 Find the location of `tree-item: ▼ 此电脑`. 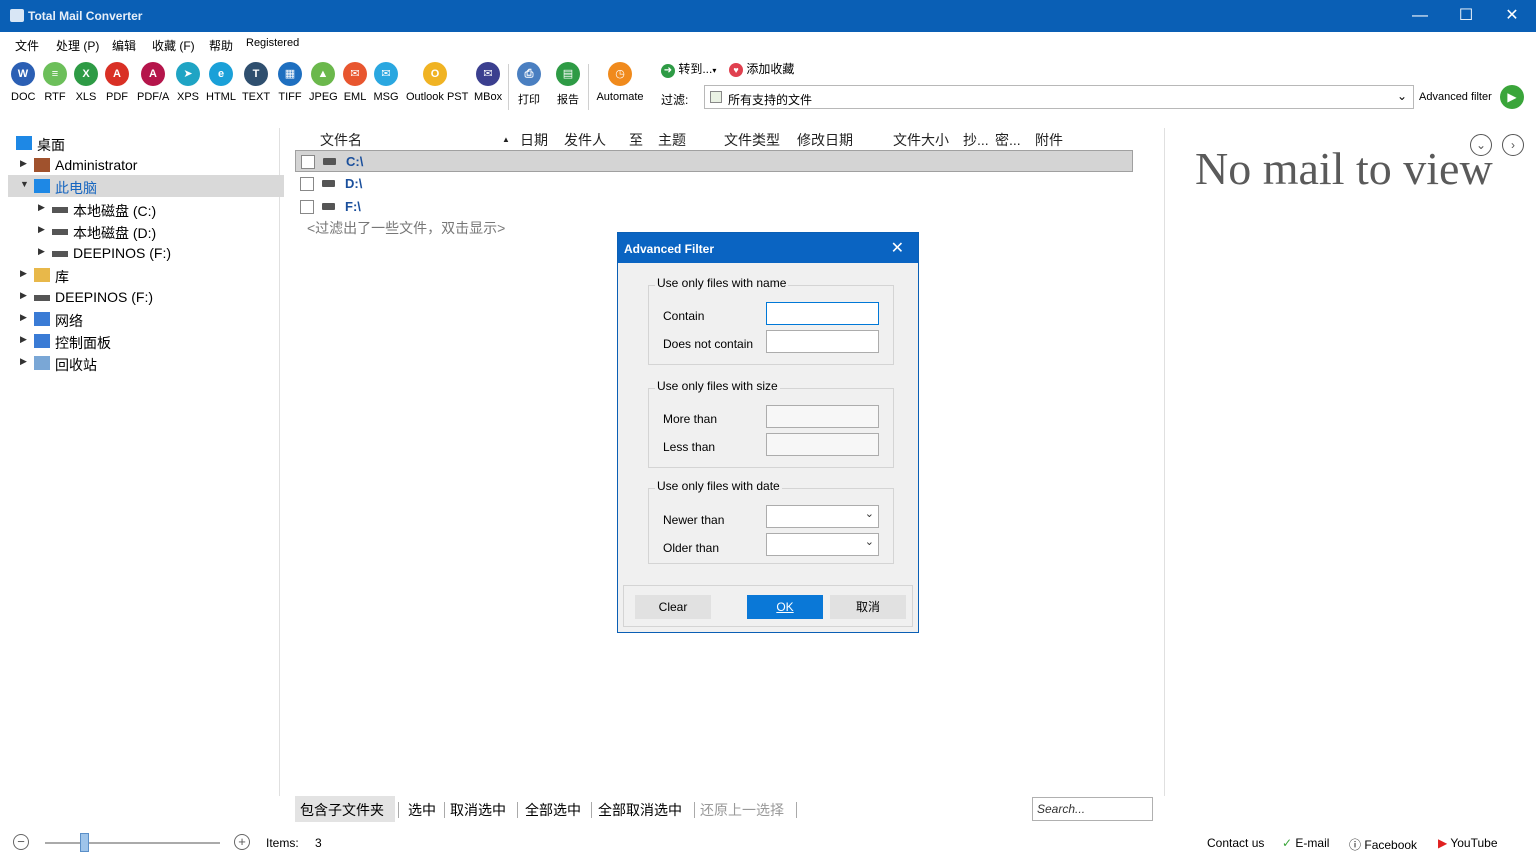

tree-item: ▼ 此电脑 is located at coordinates (146, 186).